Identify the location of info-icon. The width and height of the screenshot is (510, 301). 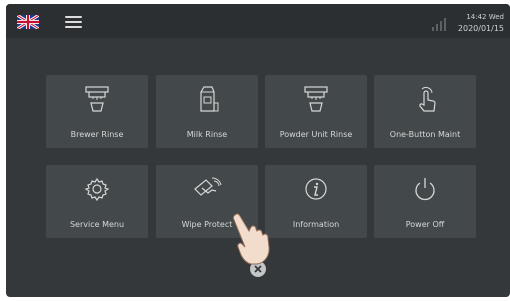
(316, 189).